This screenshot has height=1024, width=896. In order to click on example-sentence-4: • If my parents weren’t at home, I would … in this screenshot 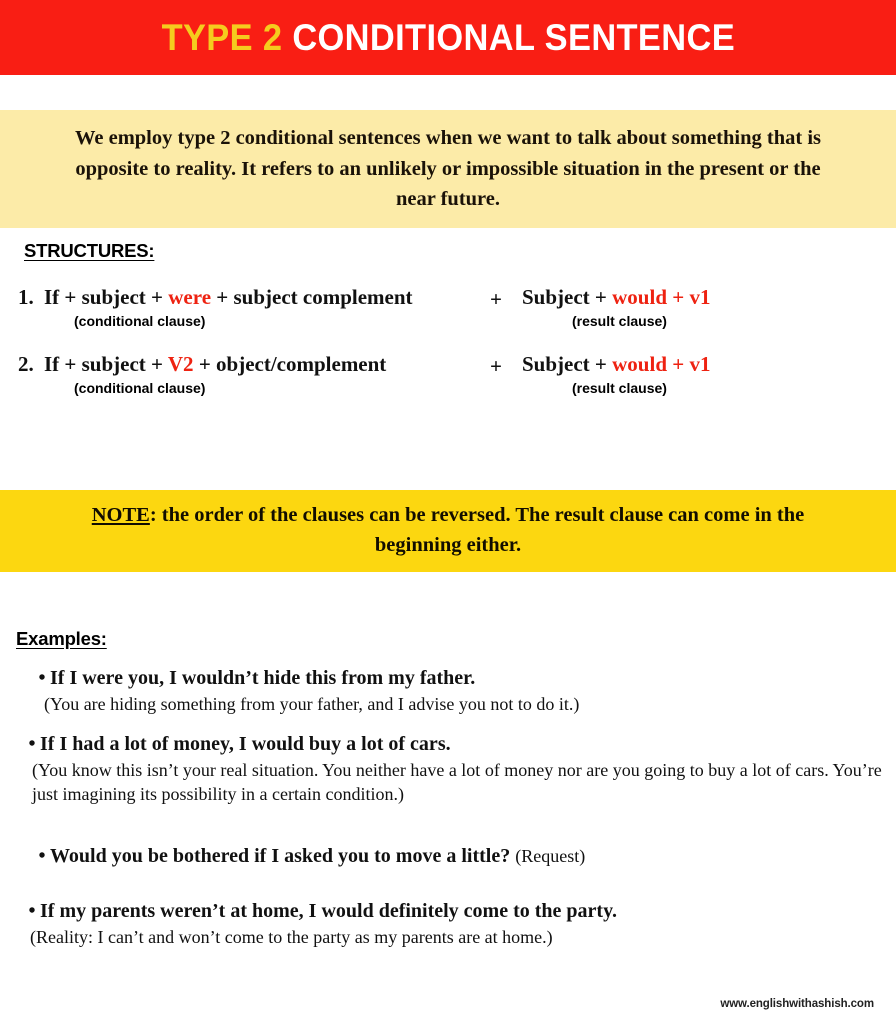, I will do `click(460, 911)`.